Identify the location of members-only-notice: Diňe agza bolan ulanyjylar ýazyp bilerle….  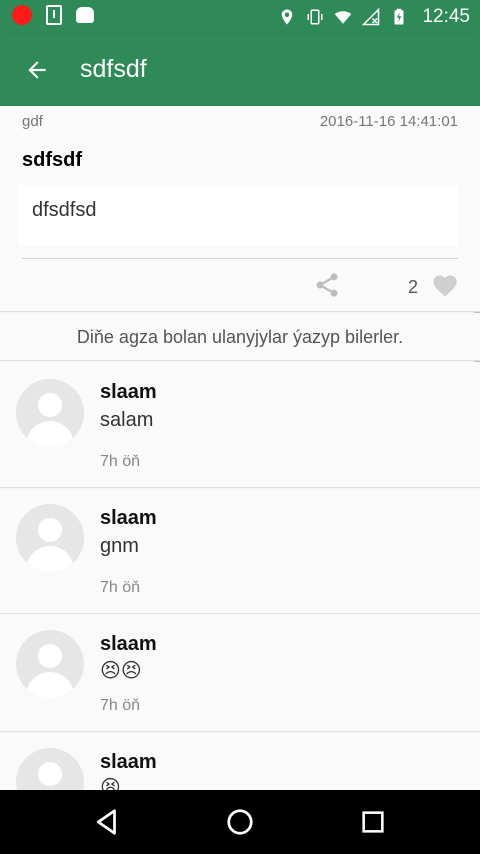
(240, 337).